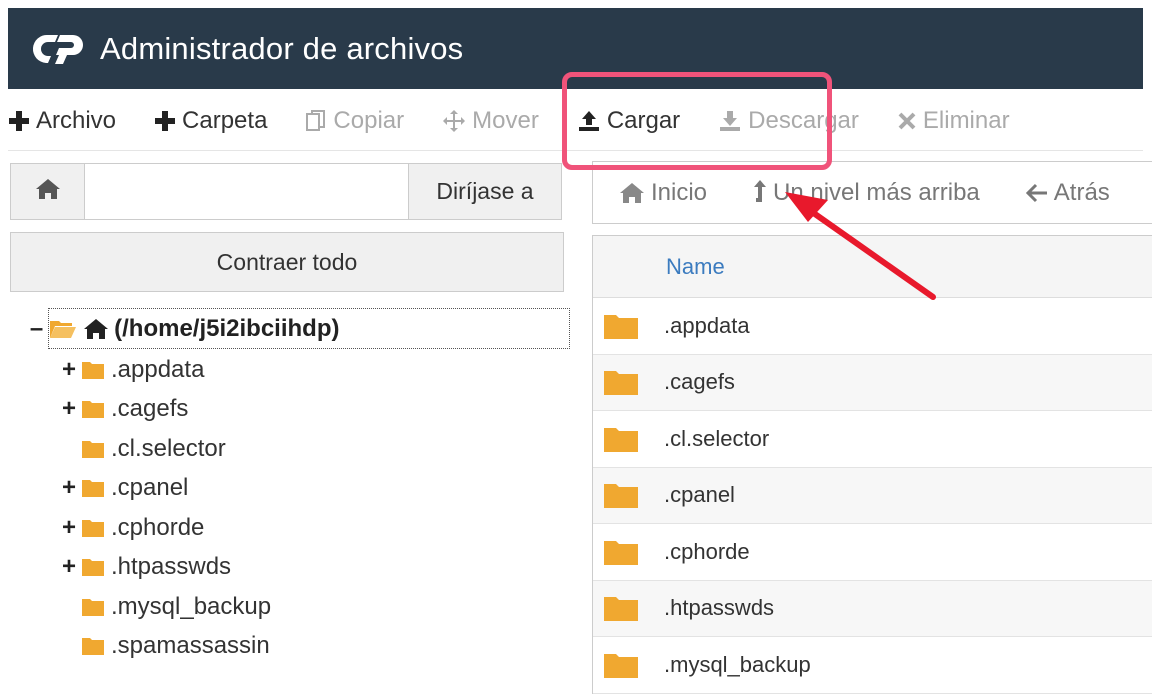  I want to click on tree-item: .cl.selector, so click(313, 449).